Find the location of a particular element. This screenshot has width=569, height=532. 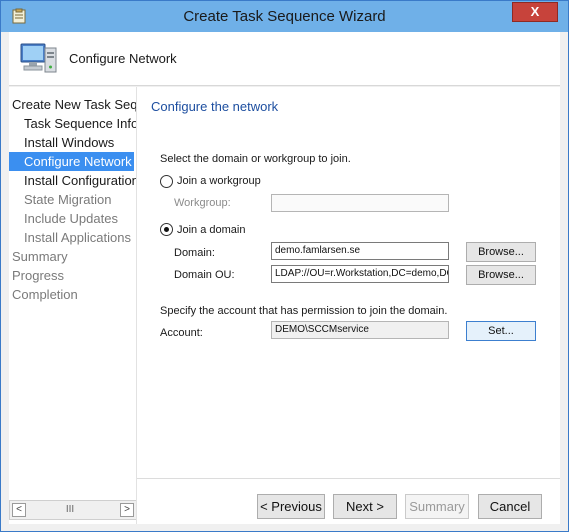

nav-item-include-updates: Include Updates is located at coordinates (72, 218).